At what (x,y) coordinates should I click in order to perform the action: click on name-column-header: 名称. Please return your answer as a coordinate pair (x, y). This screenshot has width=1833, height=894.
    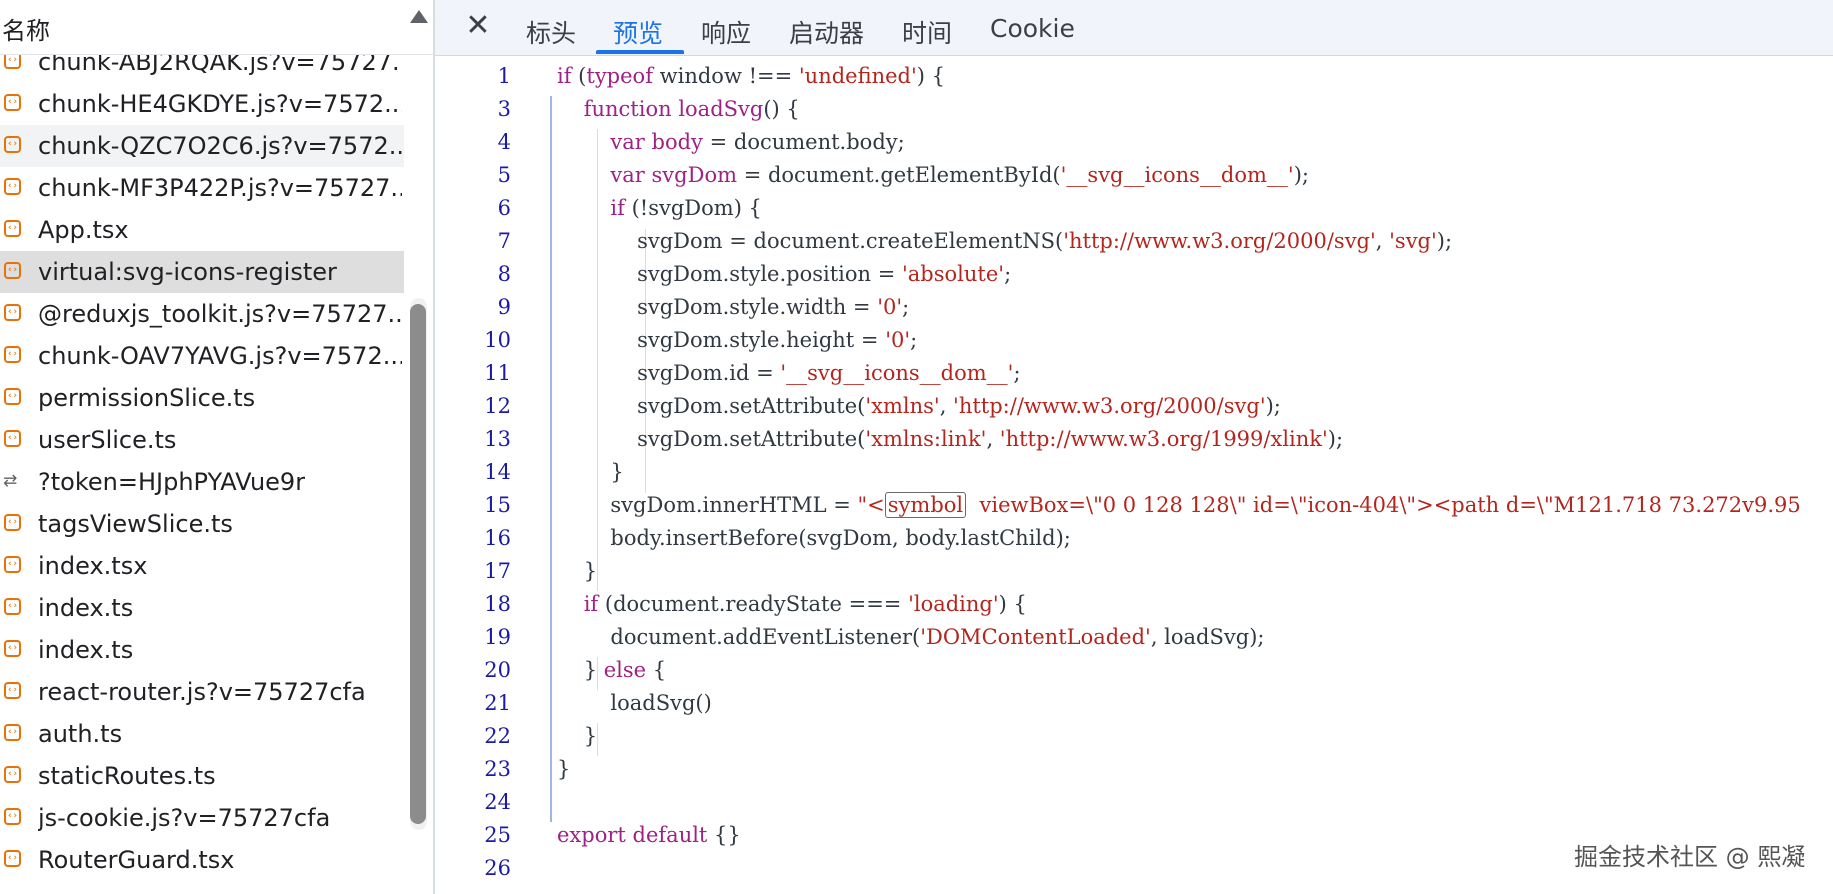
    Looking at the image, I should click on (26, 28).